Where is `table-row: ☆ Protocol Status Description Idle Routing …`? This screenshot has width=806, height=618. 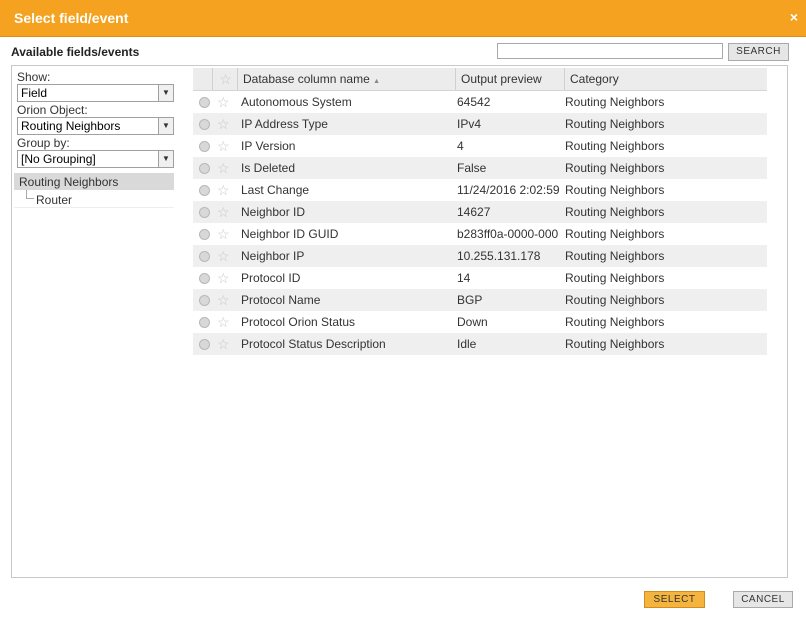 table-row: ☆ Protocol Status Description Idle Routing … is located at coordinates (480, 344).